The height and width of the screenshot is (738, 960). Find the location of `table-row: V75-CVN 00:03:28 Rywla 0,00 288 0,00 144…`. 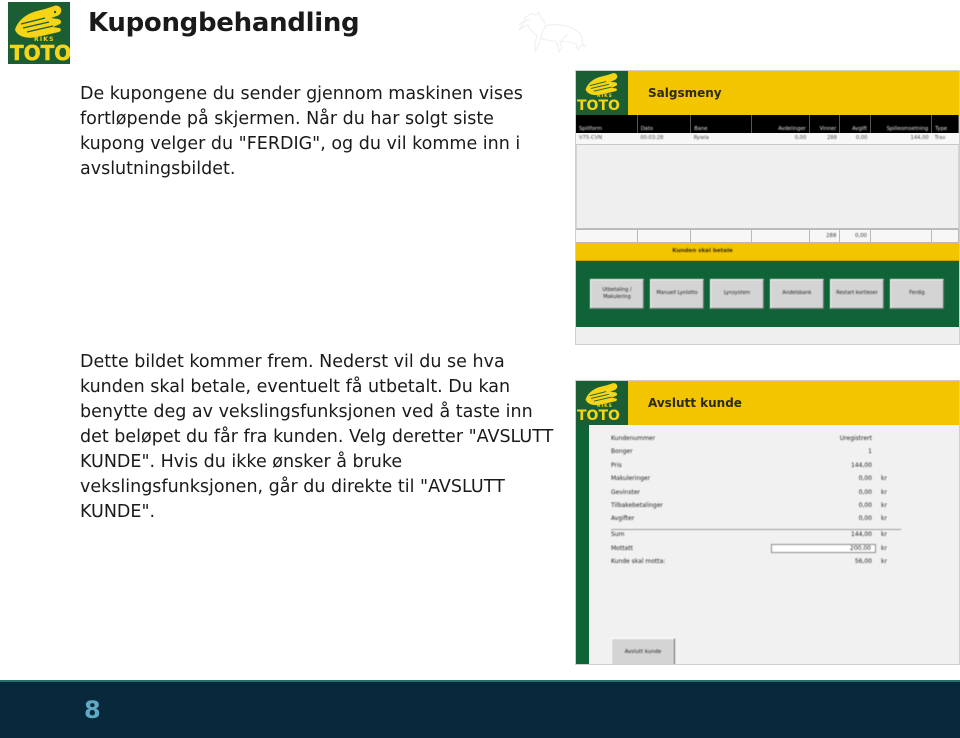

table-row: V75-CVN 00:03:28 Rywla 0,00 288 0,00 144… is located at coordinates (767, 139).